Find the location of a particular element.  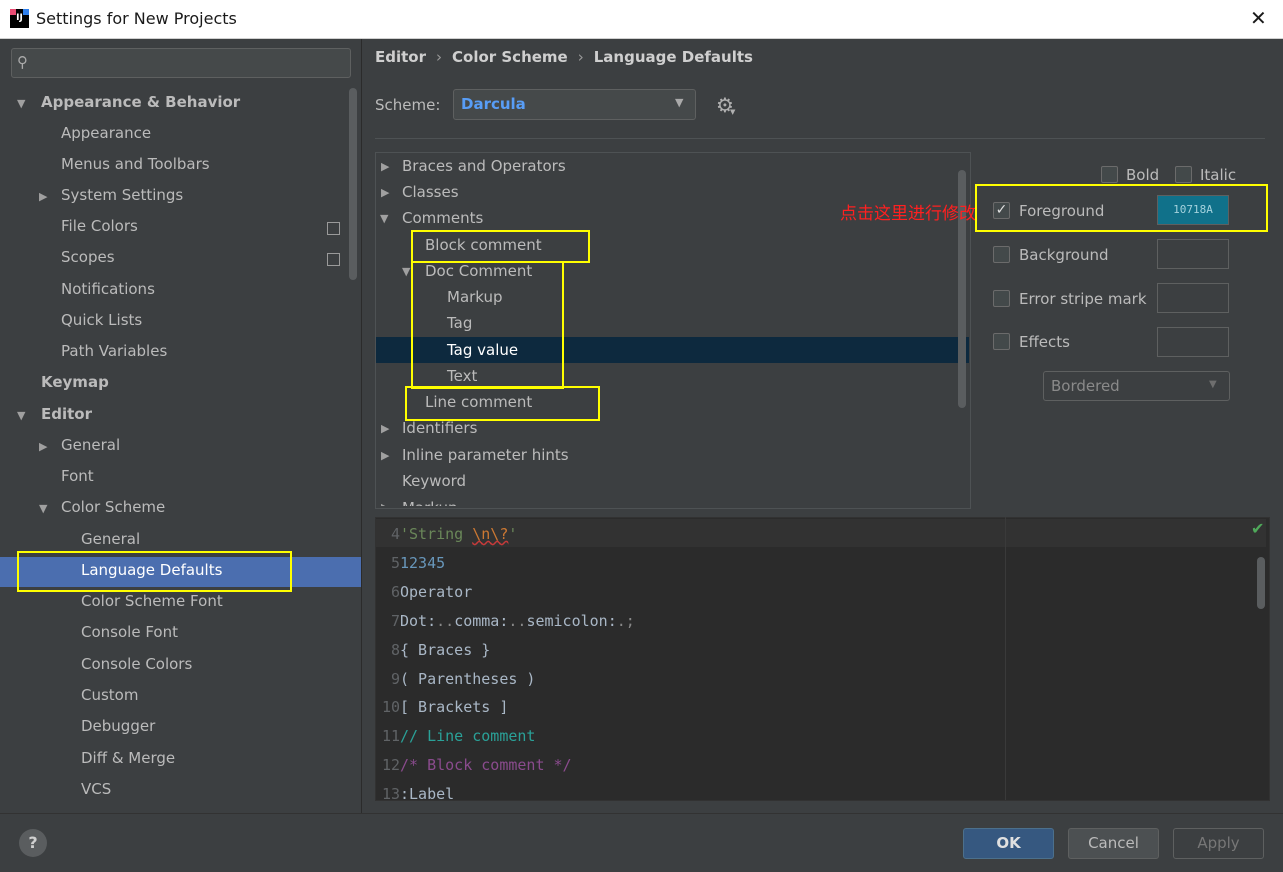

help-button: ? is located at coordinates (33, 843).